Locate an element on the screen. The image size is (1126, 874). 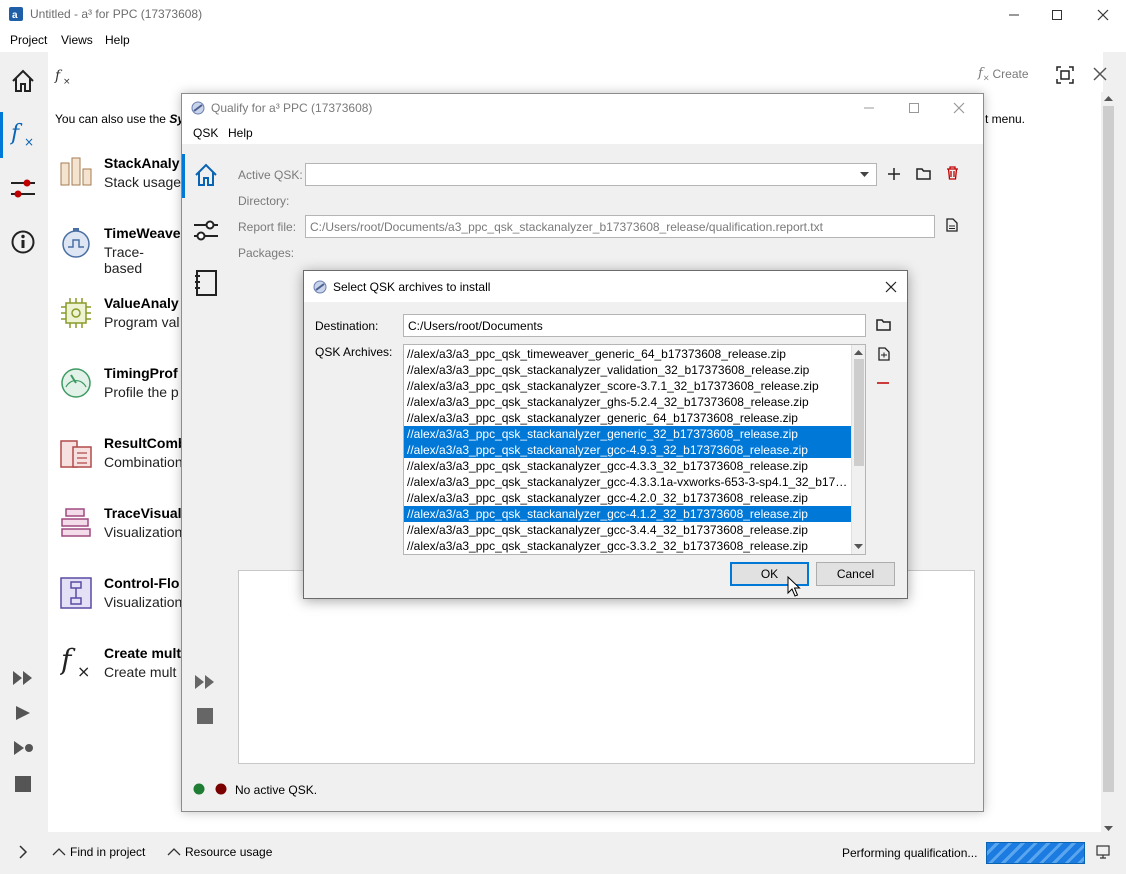
menu-views: Views is located at coordinates (77, 40).